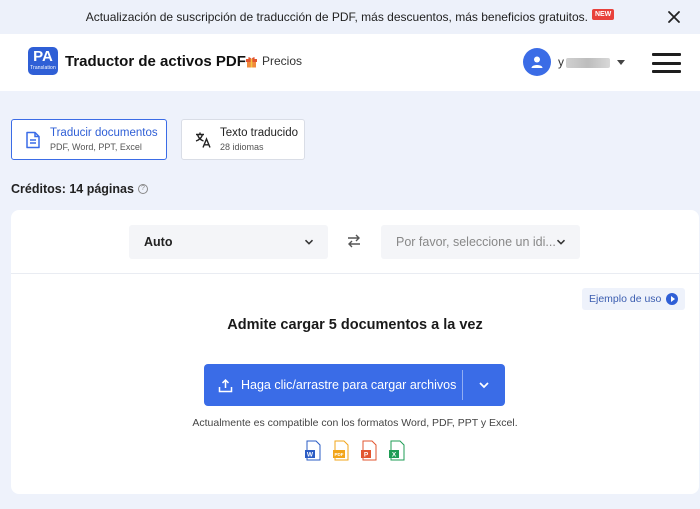  I want to click on help-icon: ?, so click(142, 189).